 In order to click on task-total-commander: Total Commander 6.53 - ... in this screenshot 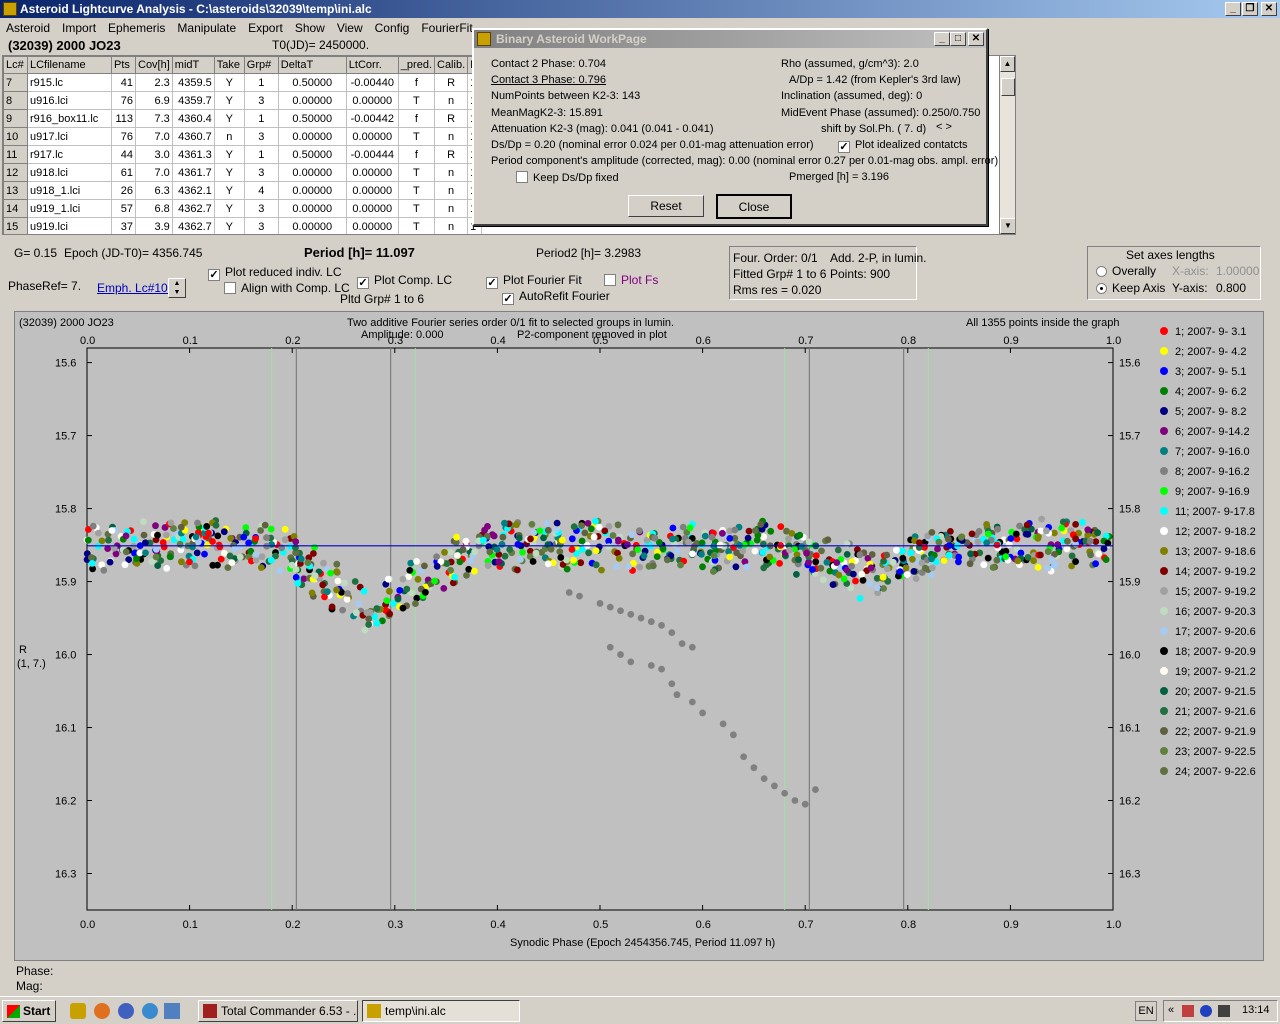, I will do `click(278, 1011)`.